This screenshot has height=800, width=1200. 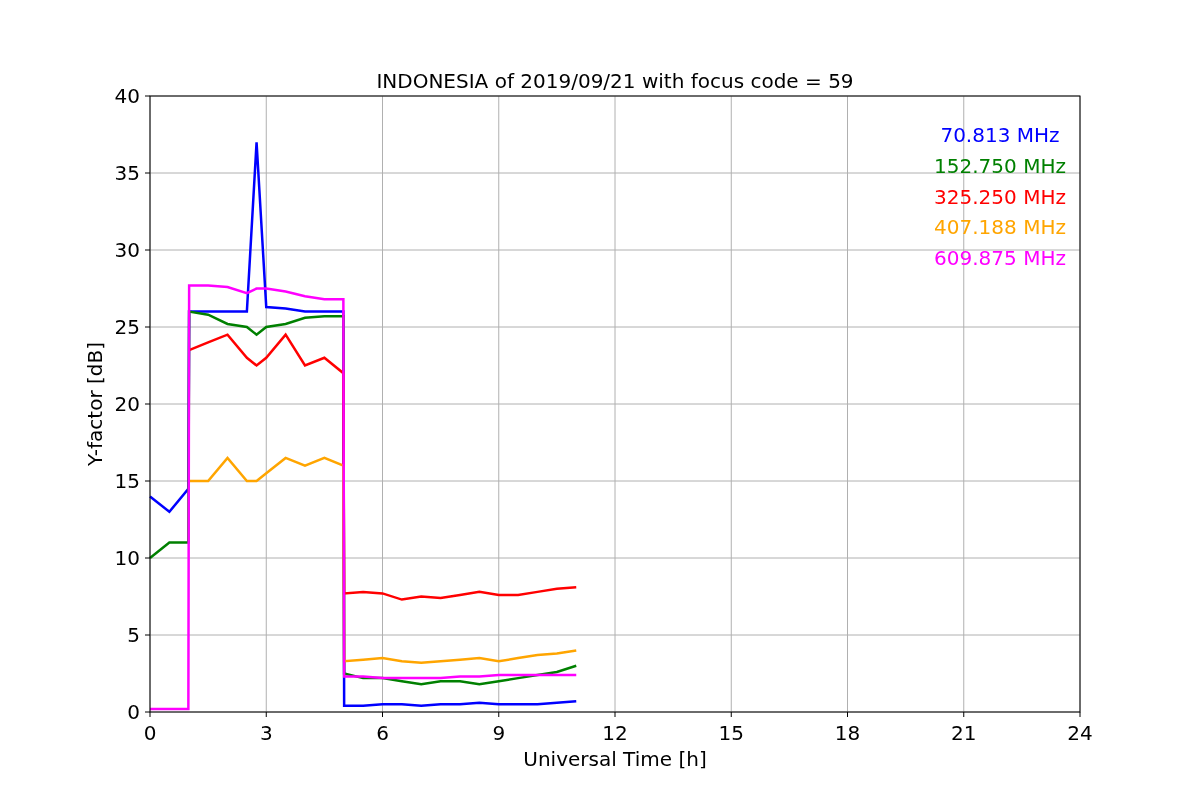 What do you see at coordinates (499, 733) in the screenshot?
I see `tick-label: 9` at bounding box center [499, 733].